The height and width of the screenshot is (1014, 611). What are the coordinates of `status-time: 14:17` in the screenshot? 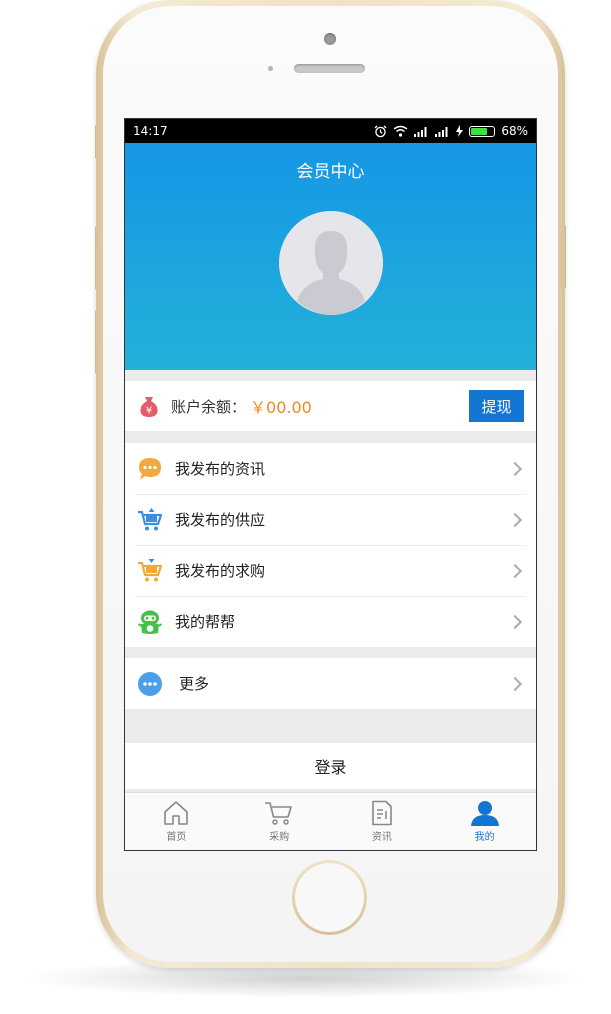 It's located at (150, 131).